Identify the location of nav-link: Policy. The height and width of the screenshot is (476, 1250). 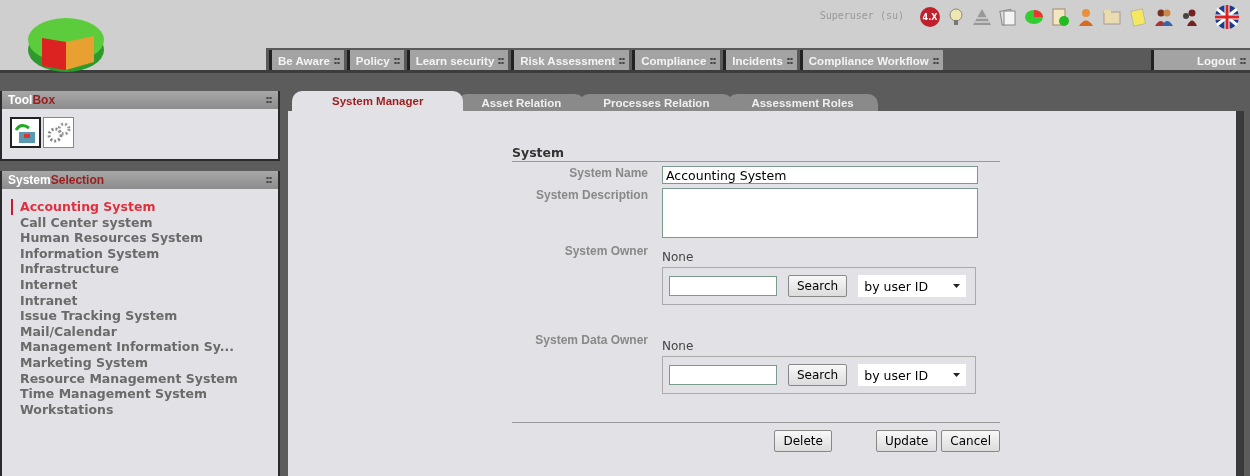
(375, 60).